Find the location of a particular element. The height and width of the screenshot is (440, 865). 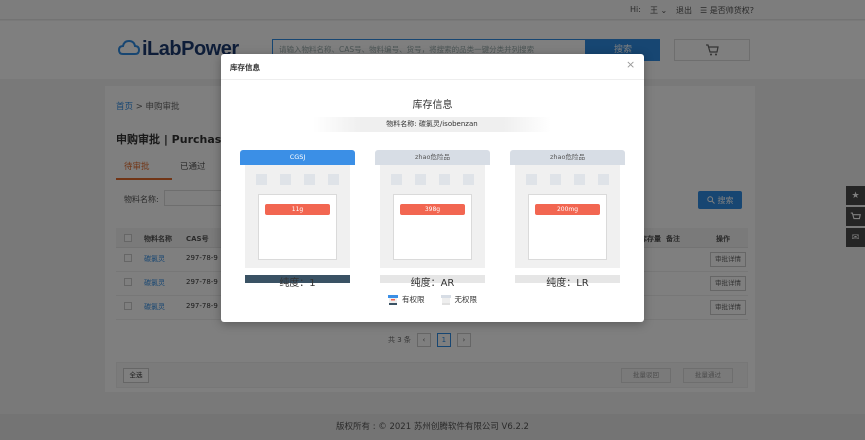

warehouse-door: 11g is located at coordinates (297, 227).